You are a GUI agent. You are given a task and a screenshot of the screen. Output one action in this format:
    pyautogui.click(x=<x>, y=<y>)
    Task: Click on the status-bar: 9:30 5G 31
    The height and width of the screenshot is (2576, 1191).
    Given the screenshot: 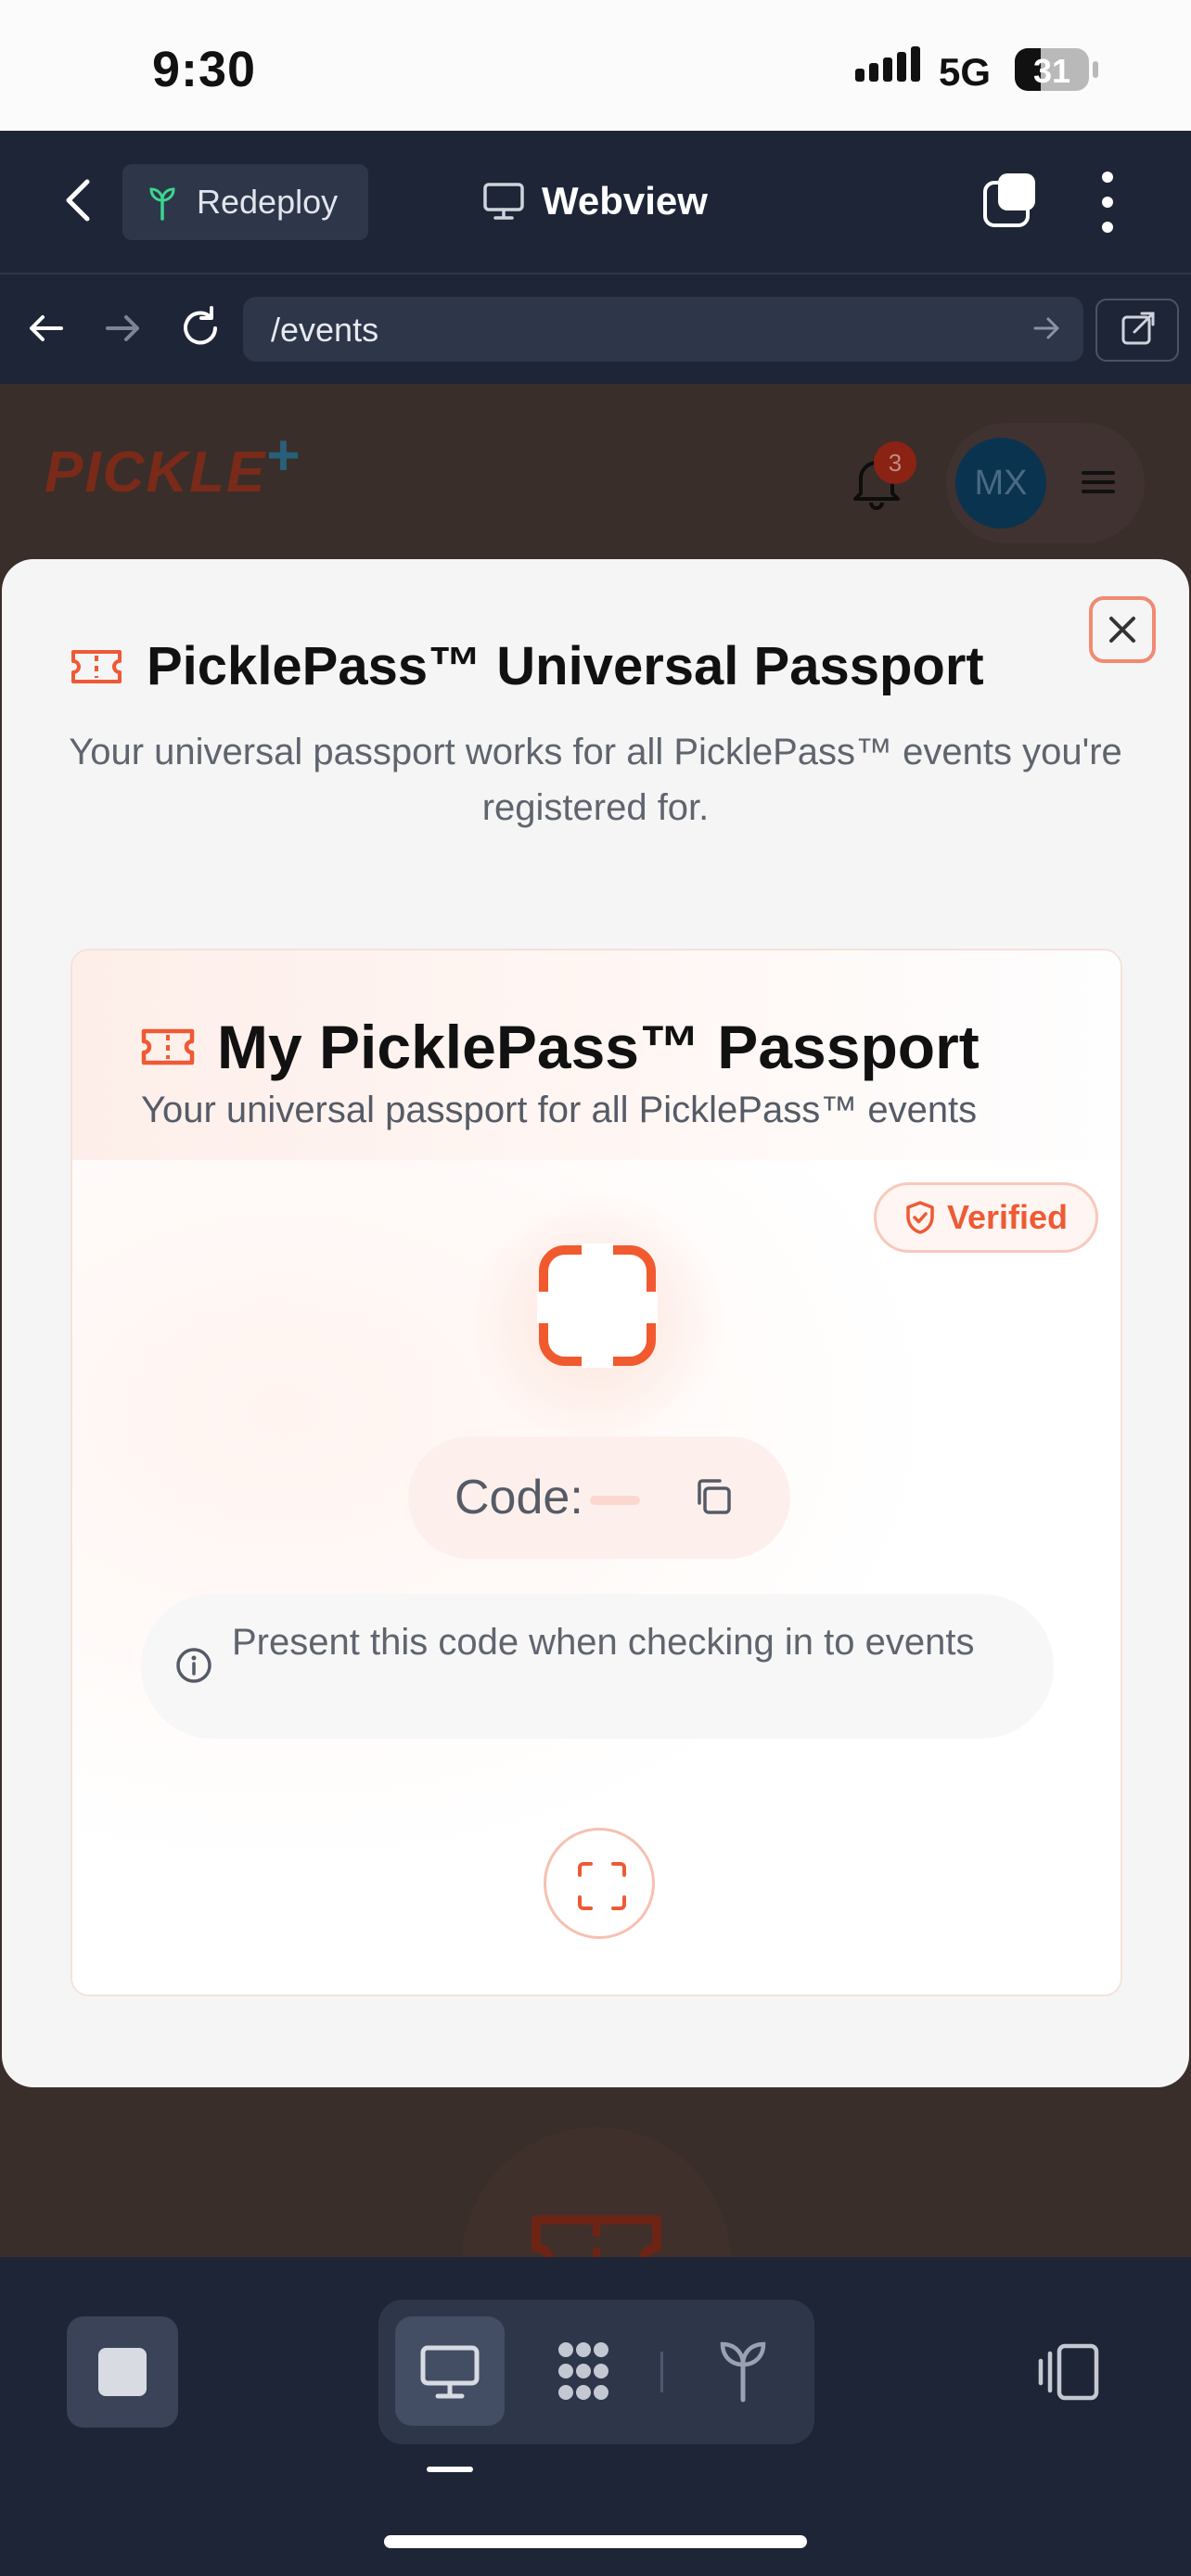 What is the action you would take?
    pyautogui.click(x=595, y=66)
    